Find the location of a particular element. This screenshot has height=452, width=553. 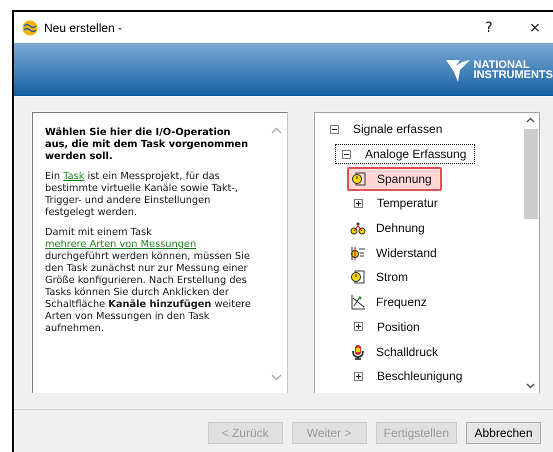

tree-item: Analoge Erfassung is located at coordinates (405, 154).